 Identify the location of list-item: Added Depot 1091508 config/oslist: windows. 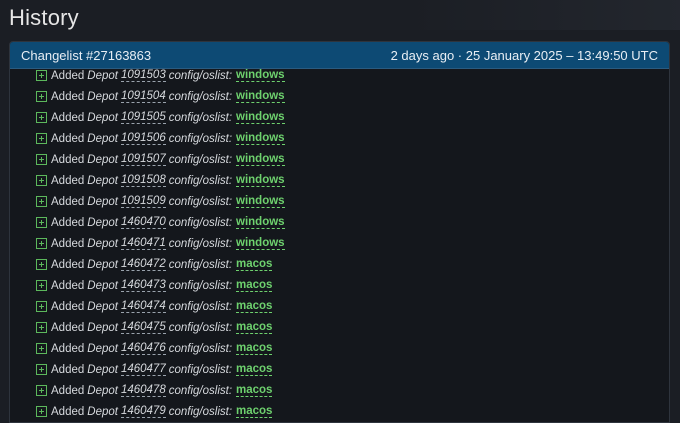
(339, 180).